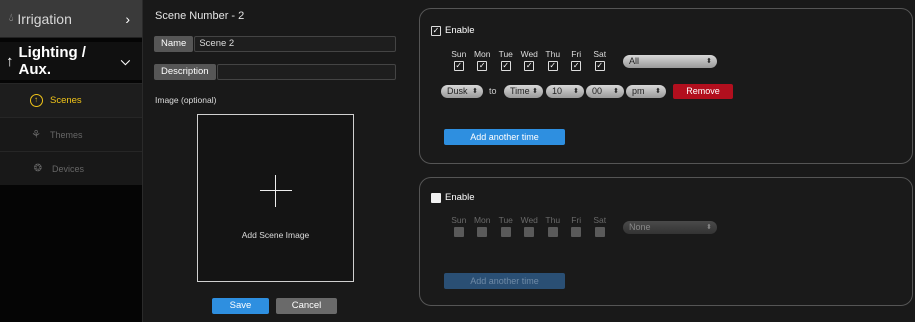 The image size is (915, 322). Describe the element at coordinates (36, 135) in the screenshot. I see `themes-icon: ⚘` at that location.